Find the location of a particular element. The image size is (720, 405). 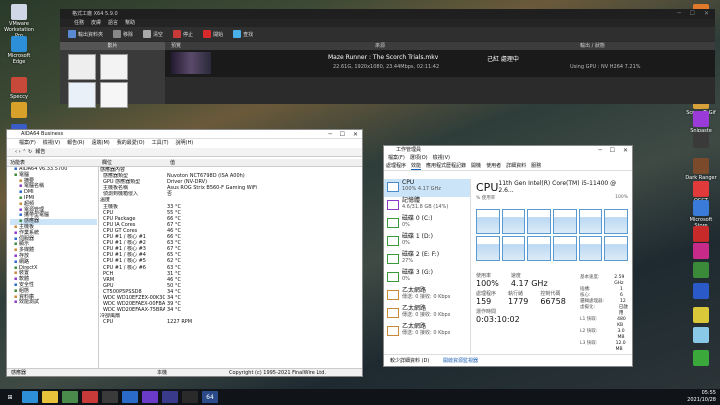

aida-minimize-button: ─ is located at coordinates (330, 134).